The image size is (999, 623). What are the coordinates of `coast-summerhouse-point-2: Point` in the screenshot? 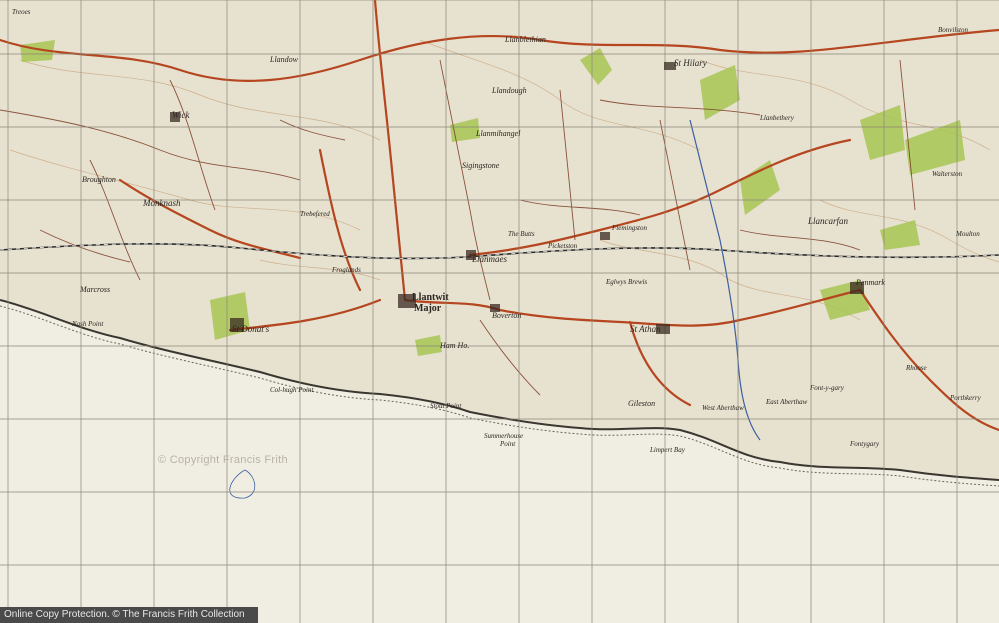 It's located at (507, 444).